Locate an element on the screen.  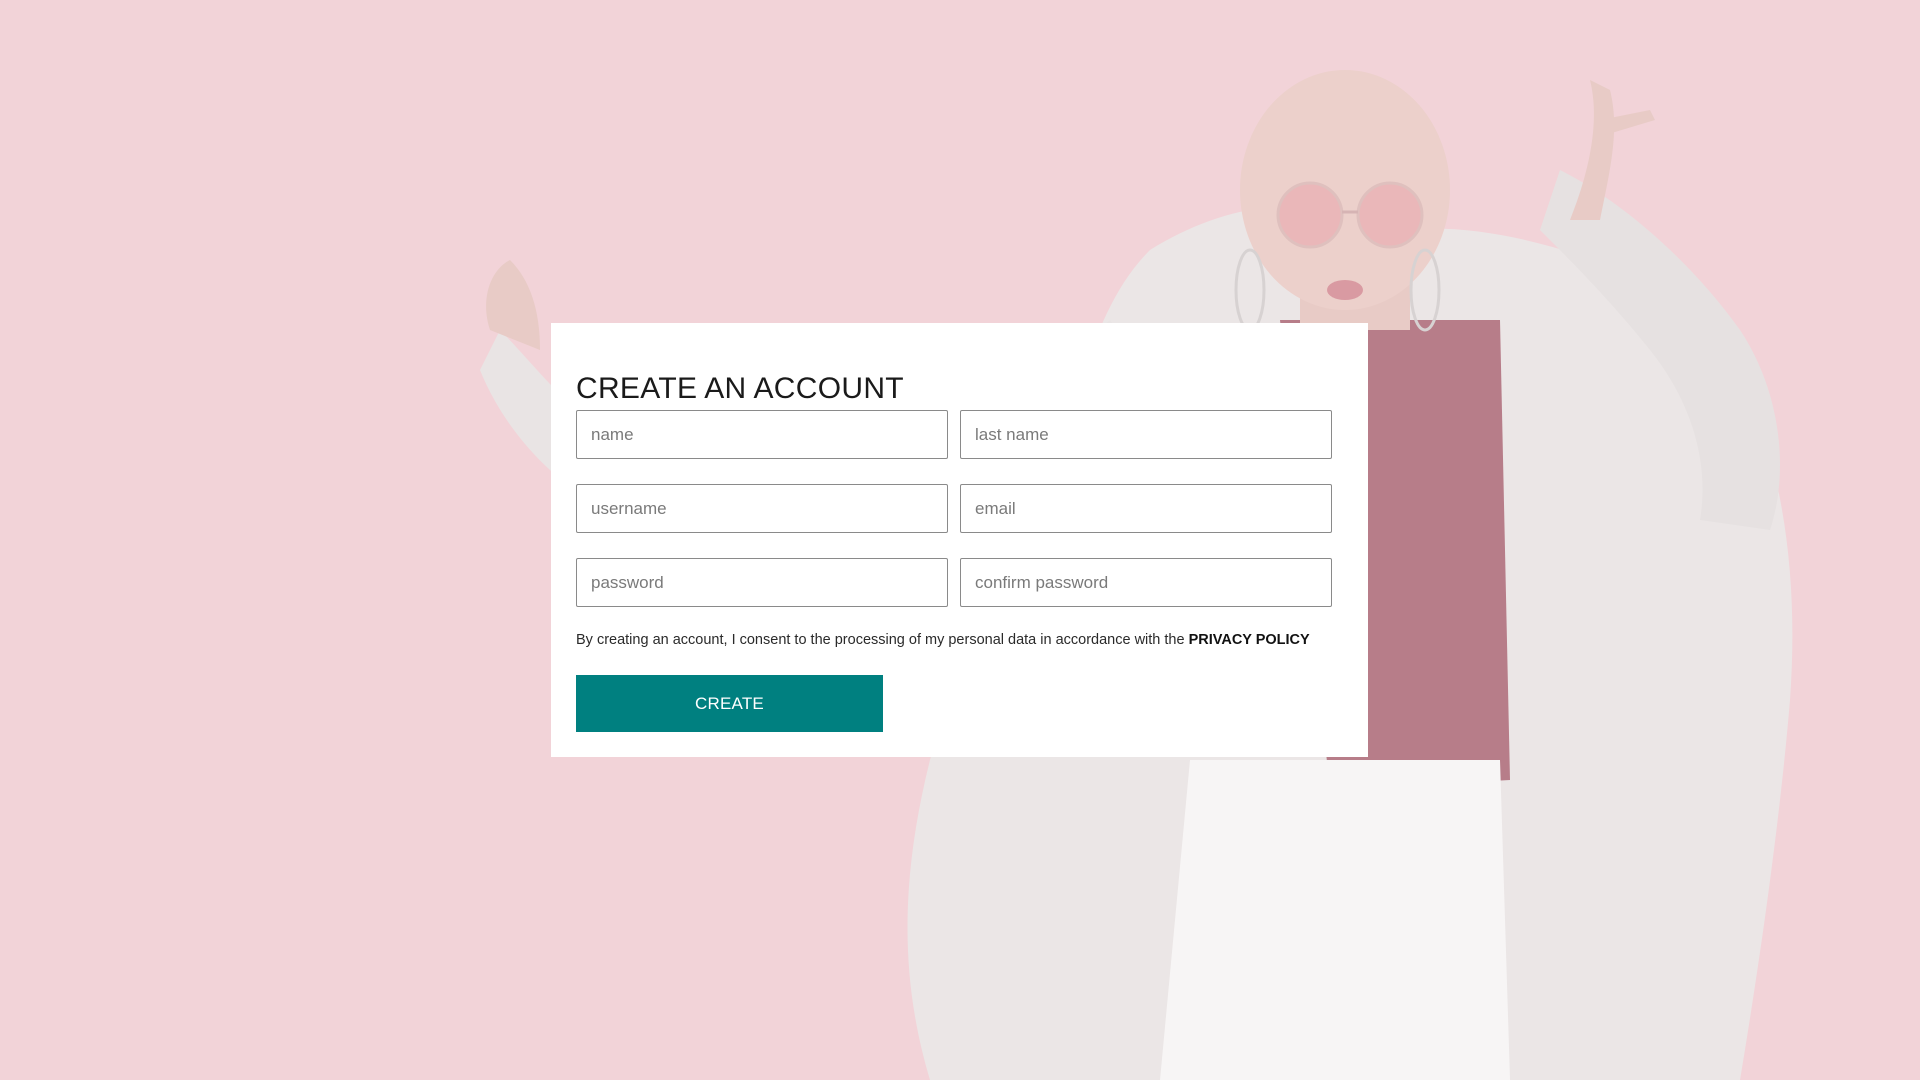
last-name-field is located at coordinates (1146, 434).